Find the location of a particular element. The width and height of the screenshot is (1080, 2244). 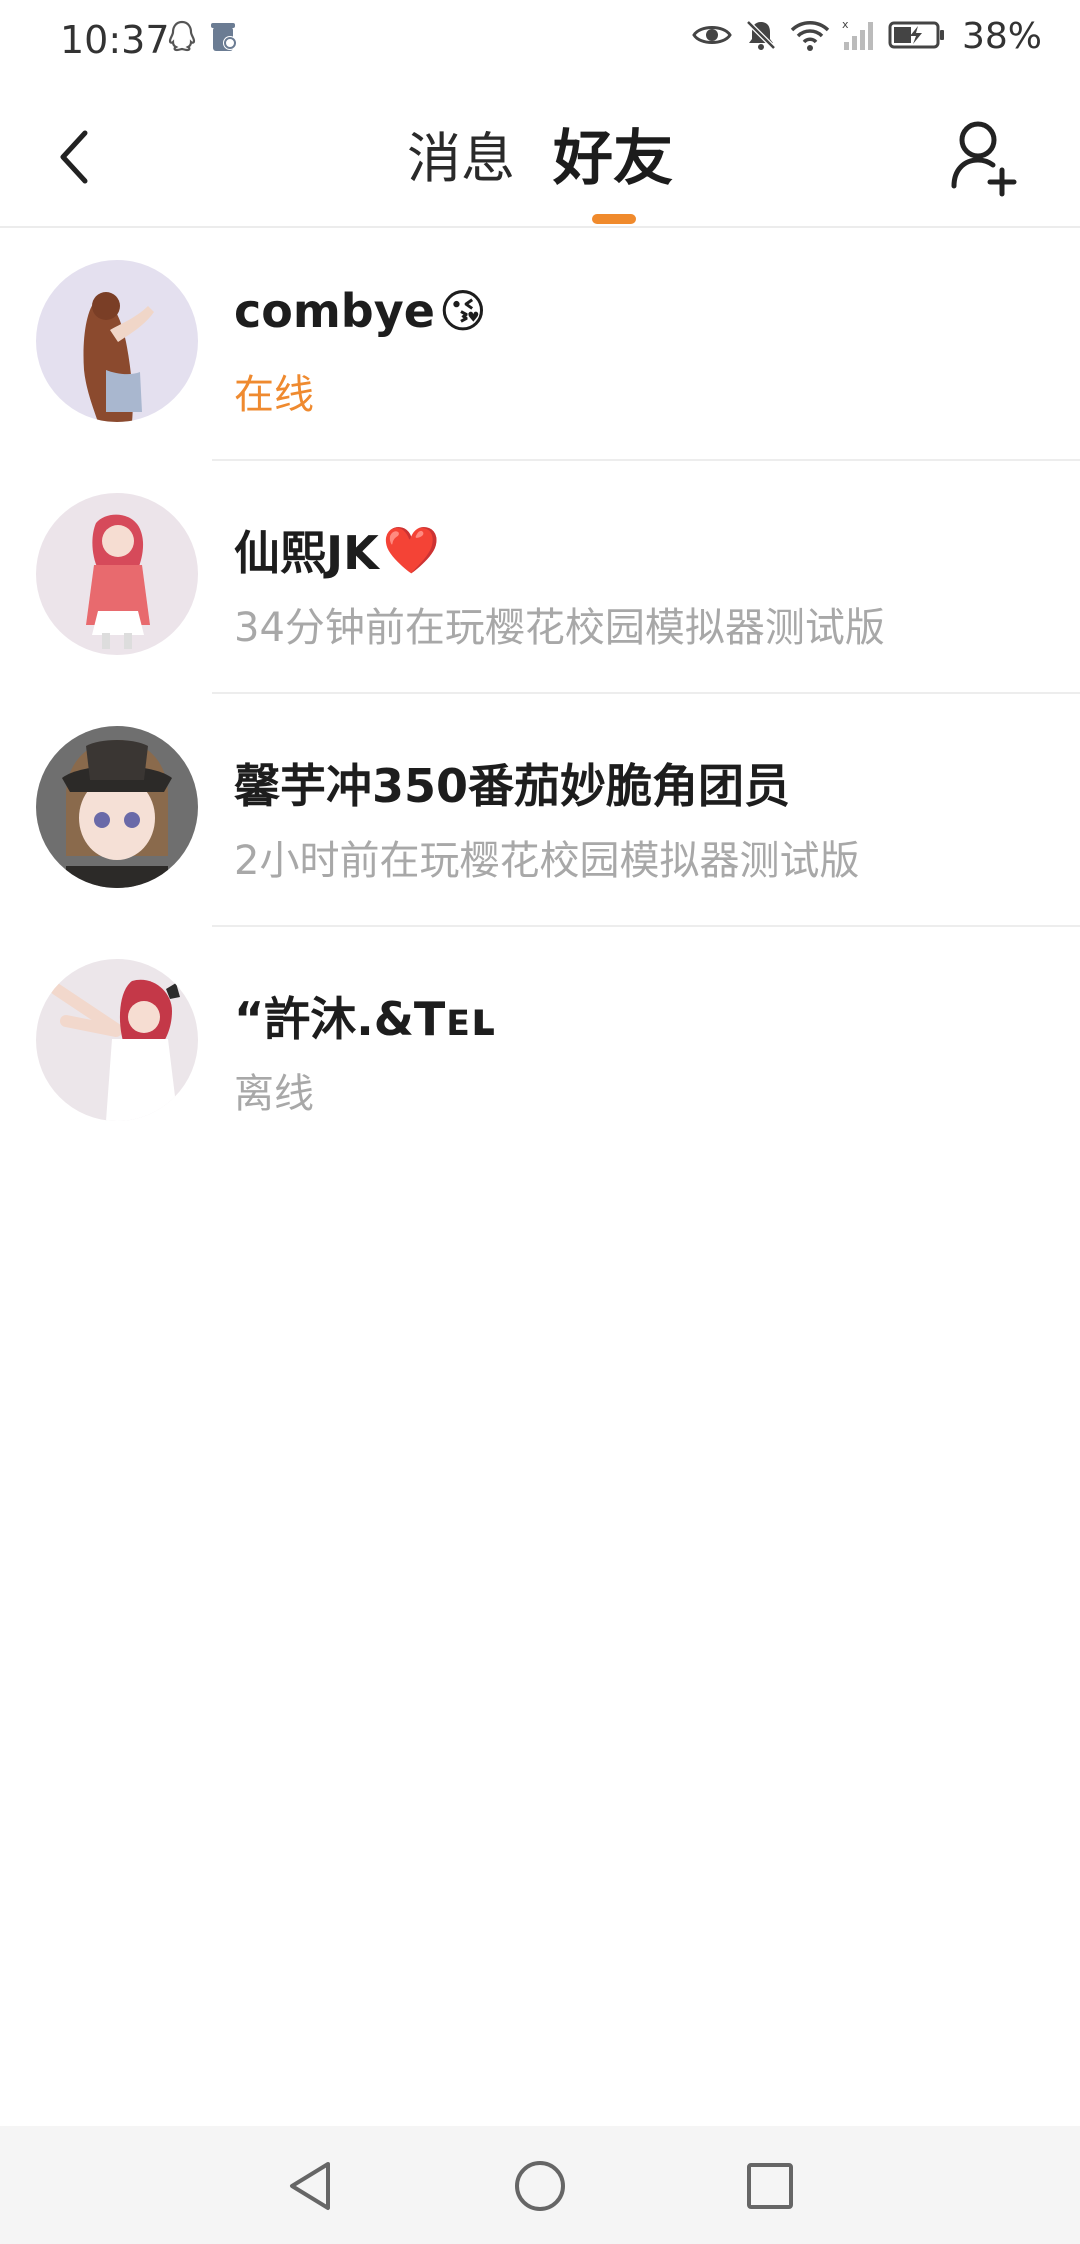

friend-status: 离线 is located at coordinates (274, 1094).